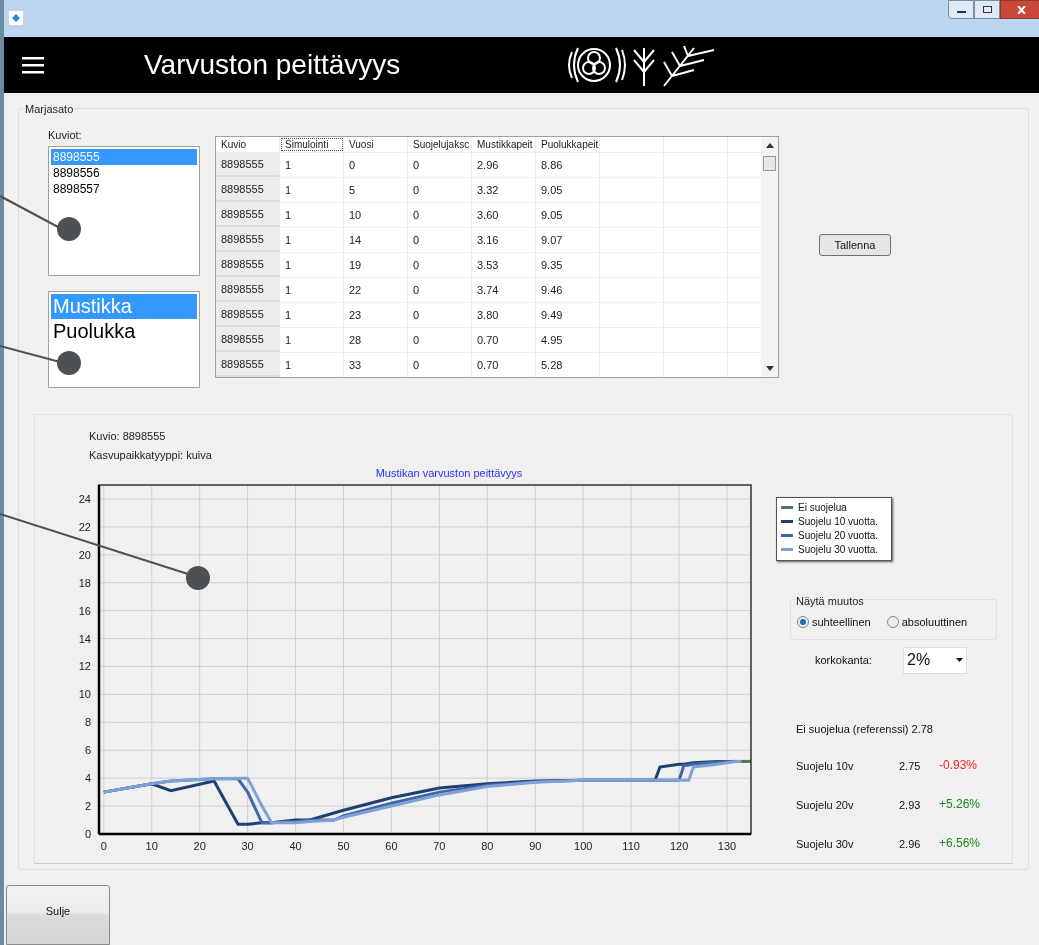  What do you see at coordinates (343, 846) in the screenshot?
I see `x-tick-label: 50` at bounding box center [343, 846].